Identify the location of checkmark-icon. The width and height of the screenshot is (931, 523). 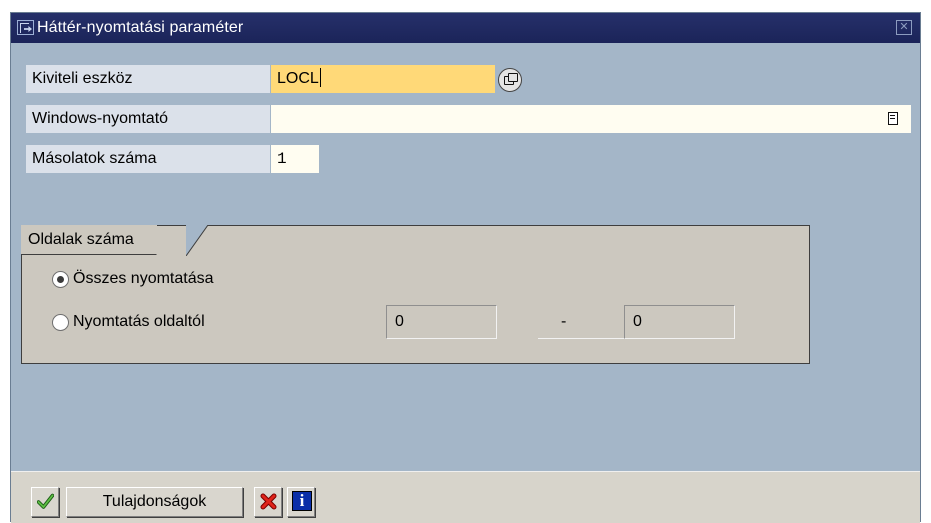
(45, 501).